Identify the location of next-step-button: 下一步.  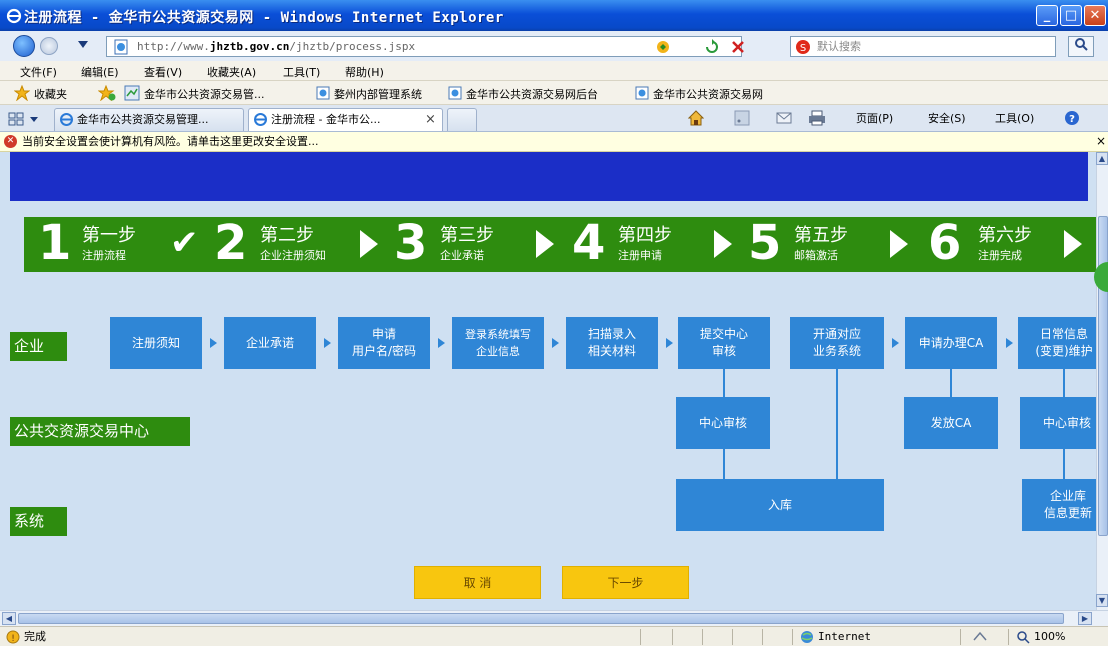
(625, 582).